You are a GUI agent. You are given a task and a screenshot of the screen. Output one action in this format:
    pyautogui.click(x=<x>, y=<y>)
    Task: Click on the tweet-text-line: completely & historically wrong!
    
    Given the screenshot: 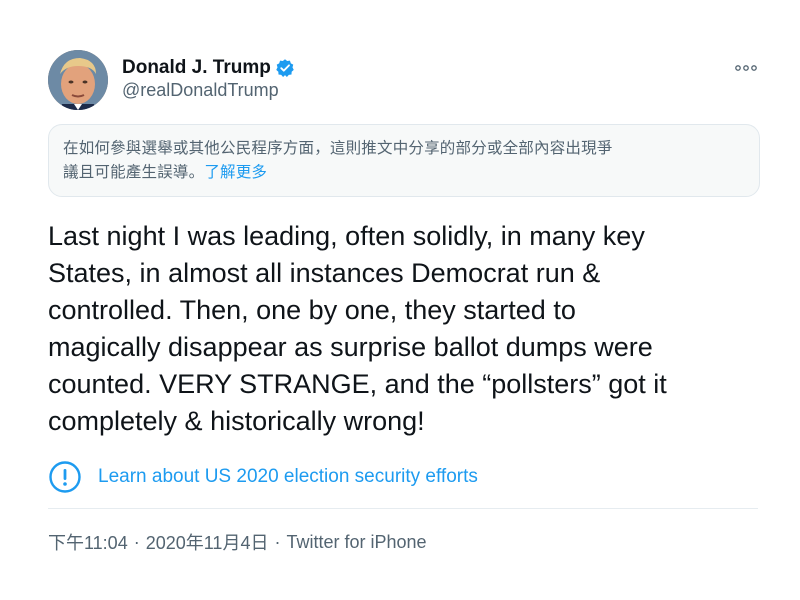 What is the action you would take?
    pyautogui.click(x=236, y=421)
    